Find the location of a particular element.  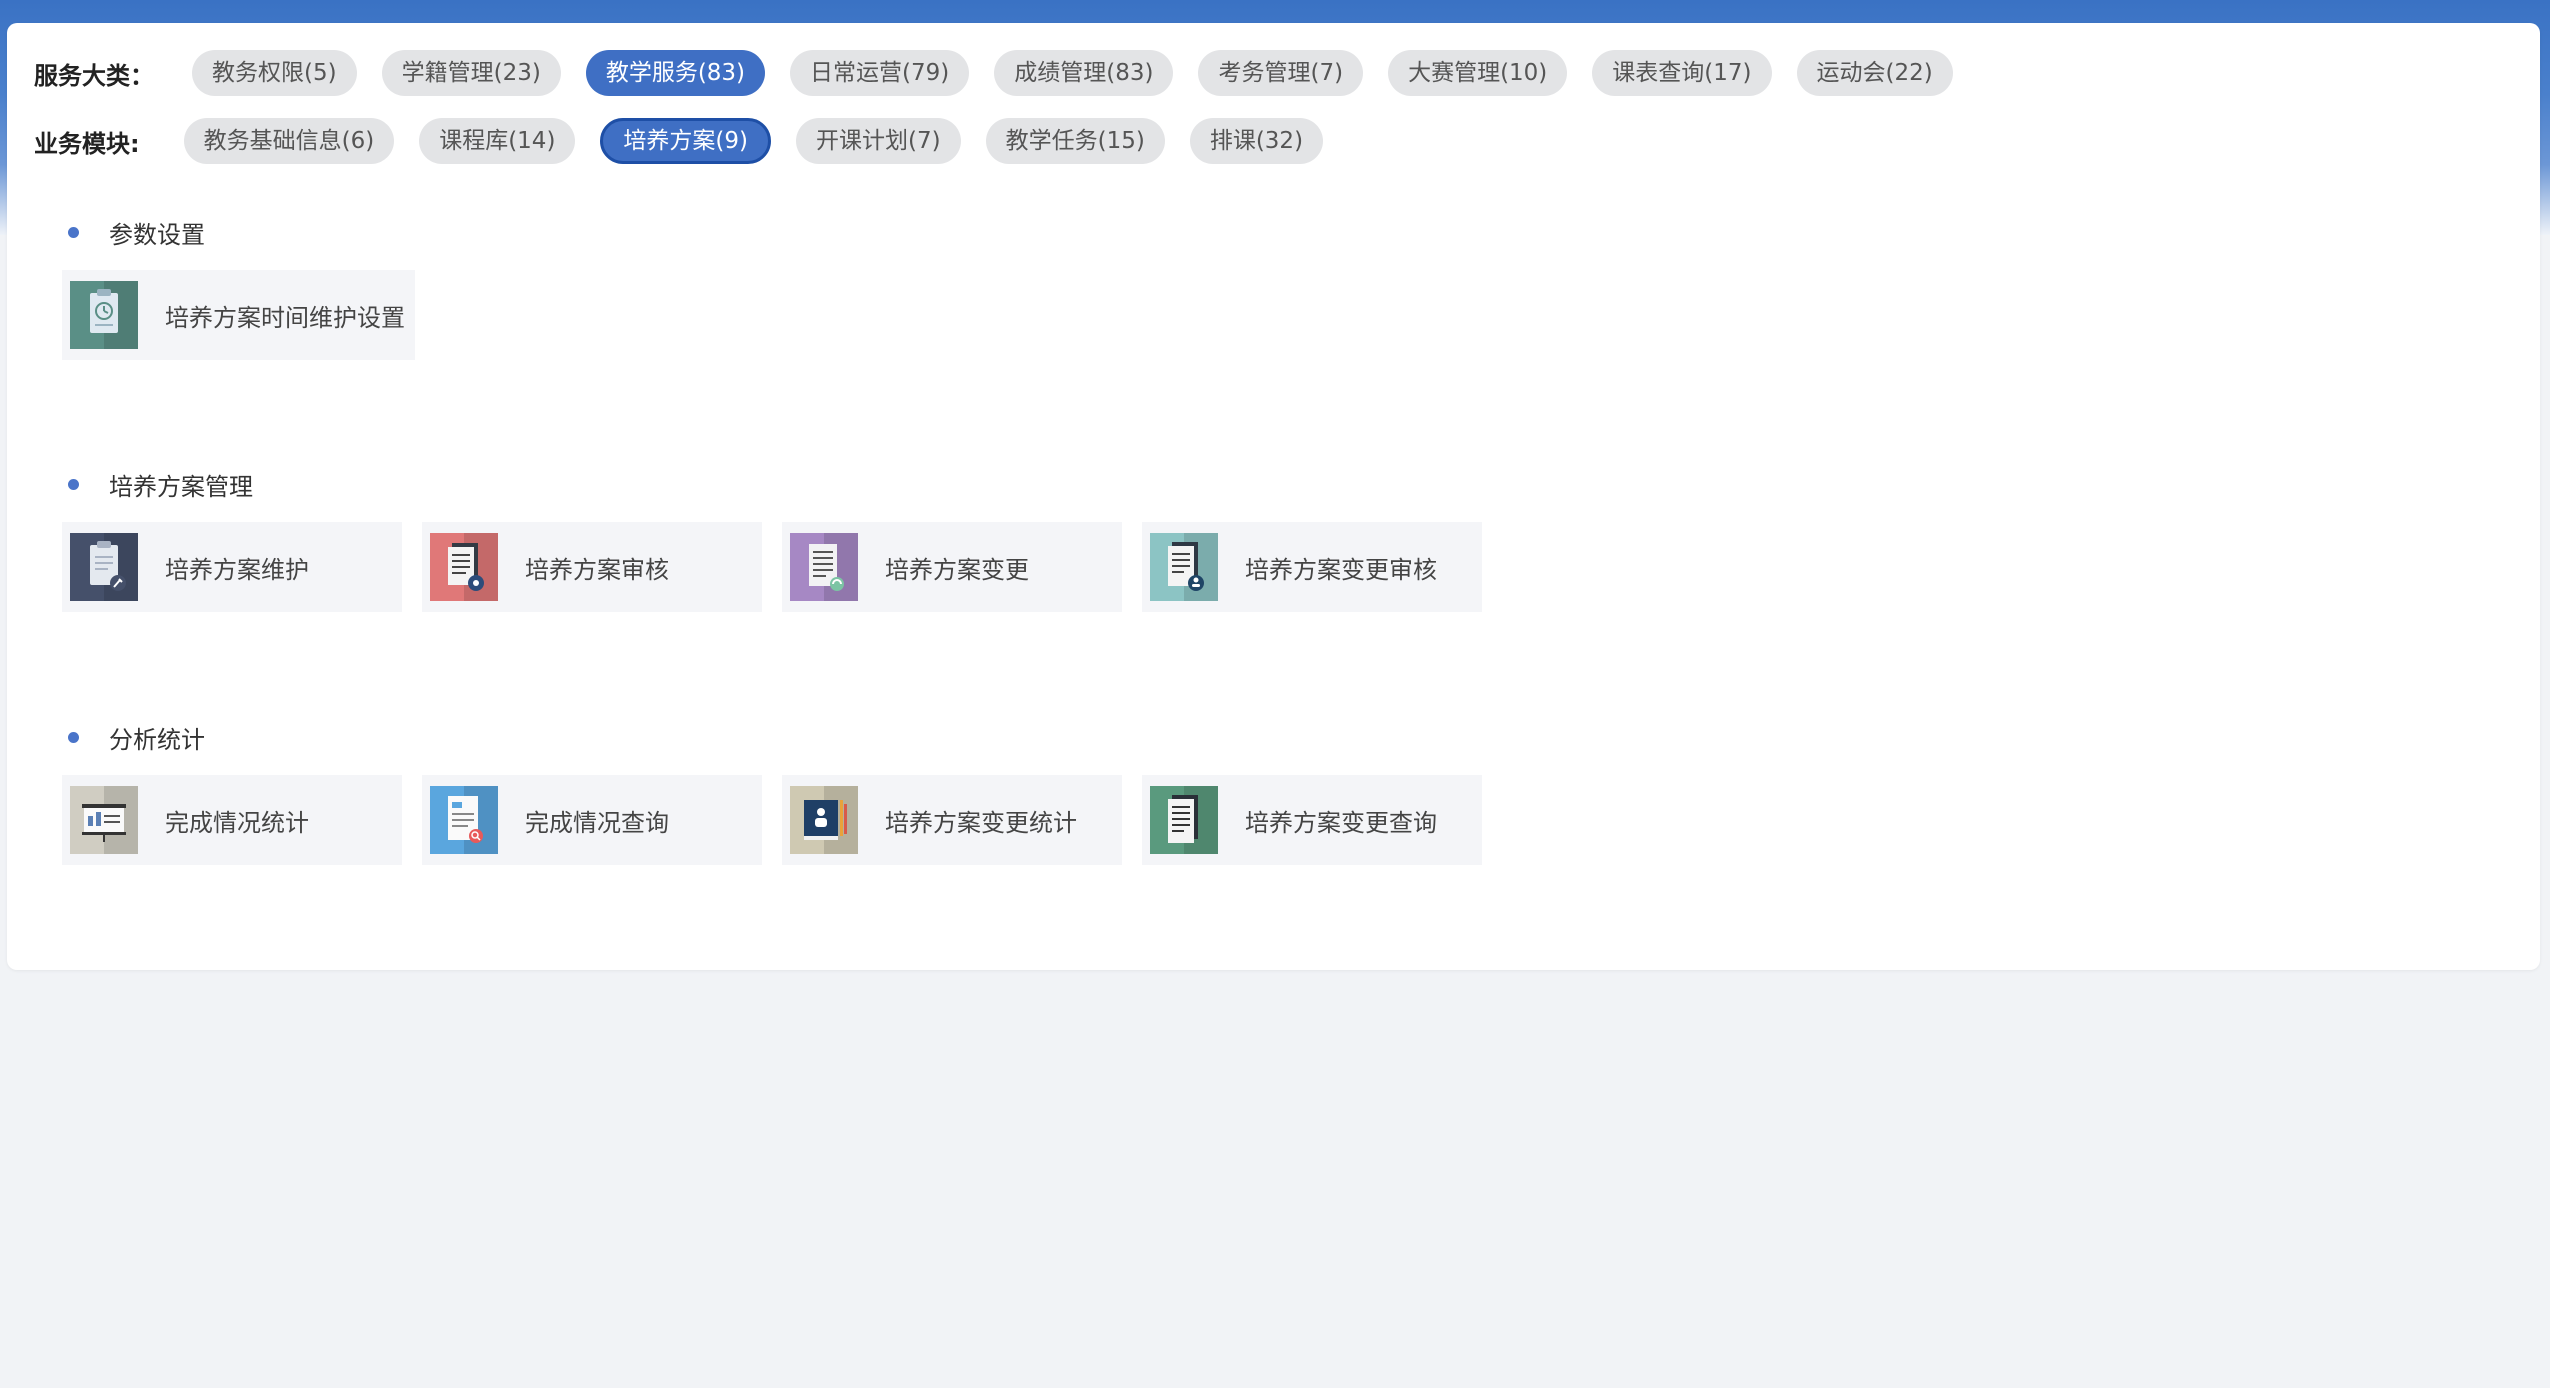

card-label: 培养方案审核 is located at coordinates (597, 569).